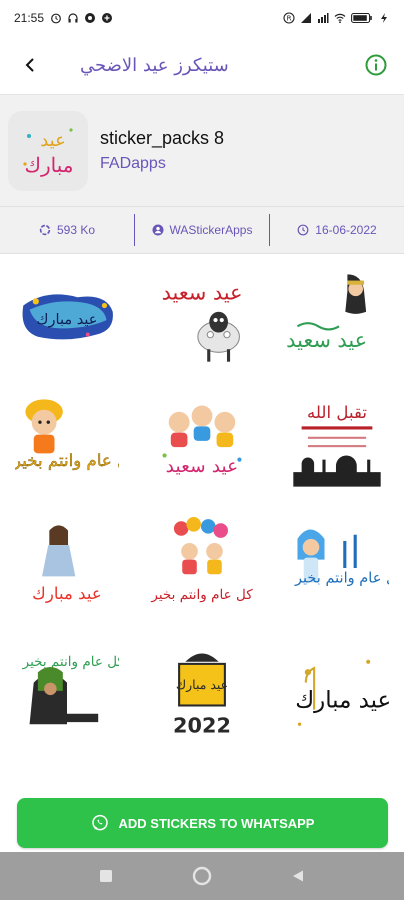 This screenshot has width=404, height=900. I want to click on status-time: 21:55, so click(29, 18).